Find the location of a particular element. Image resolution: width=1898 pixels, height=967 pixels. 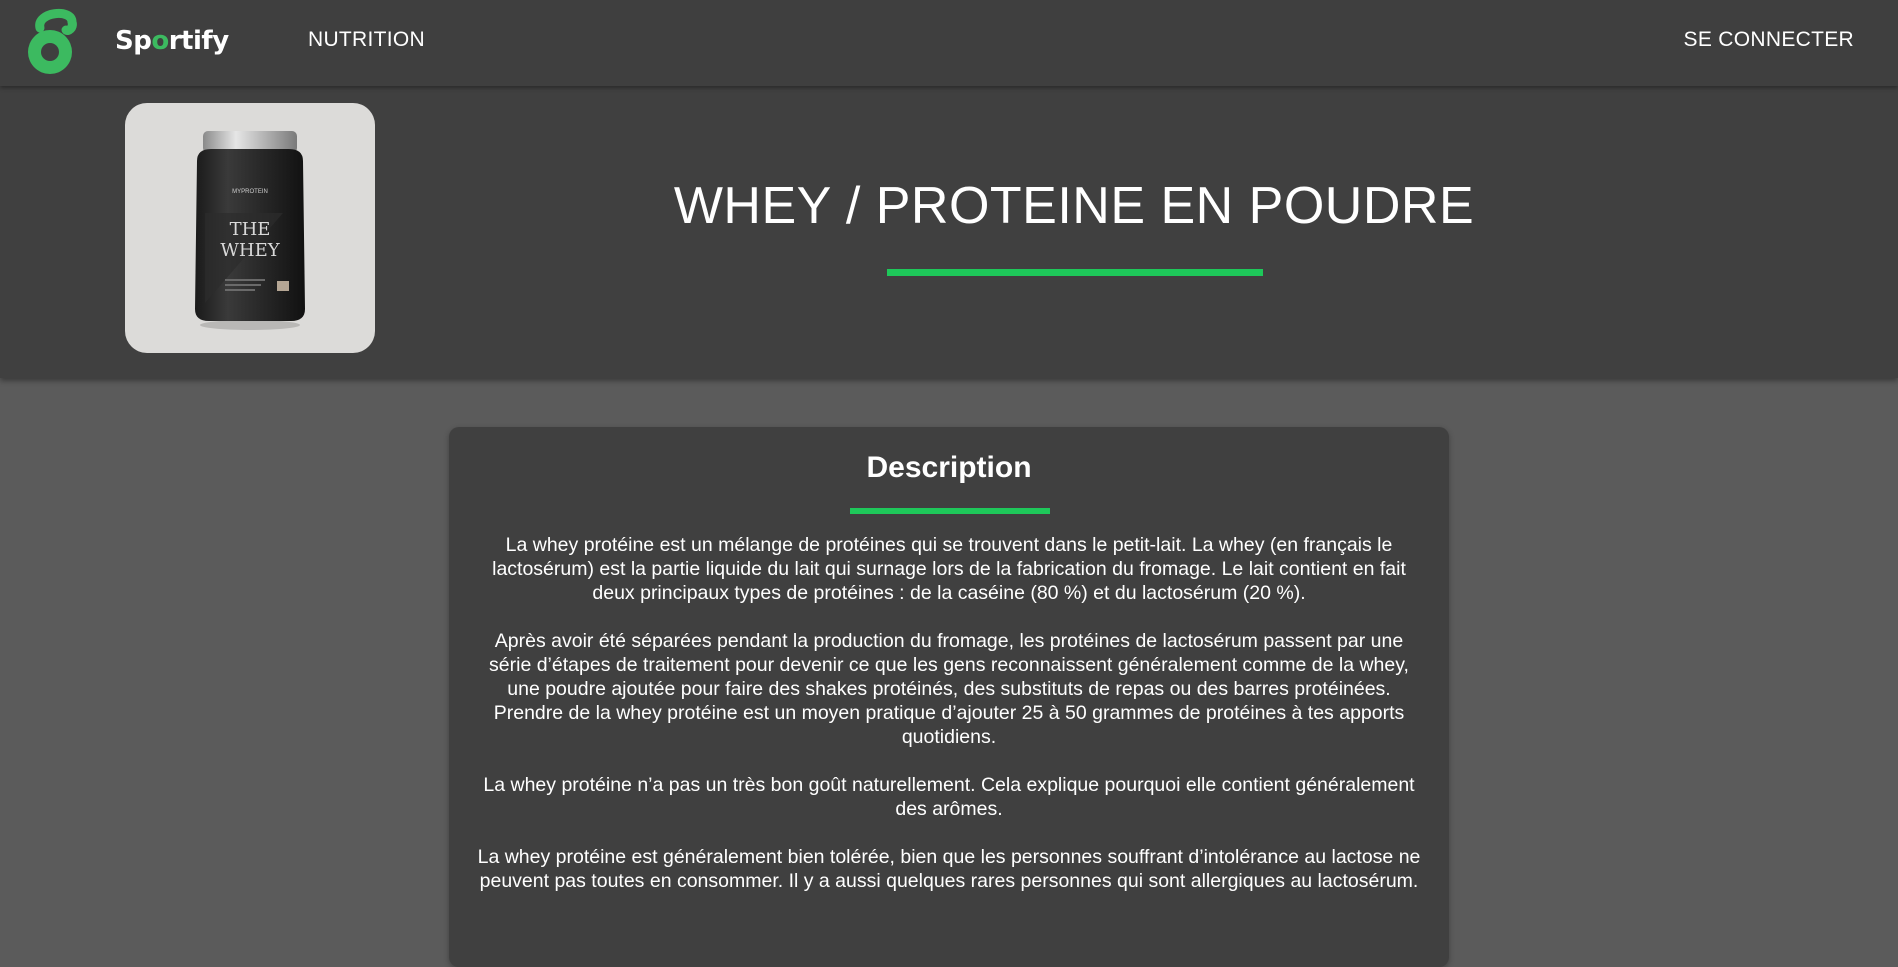

jar-title-line1: THE is located at coordinates (250, 229).